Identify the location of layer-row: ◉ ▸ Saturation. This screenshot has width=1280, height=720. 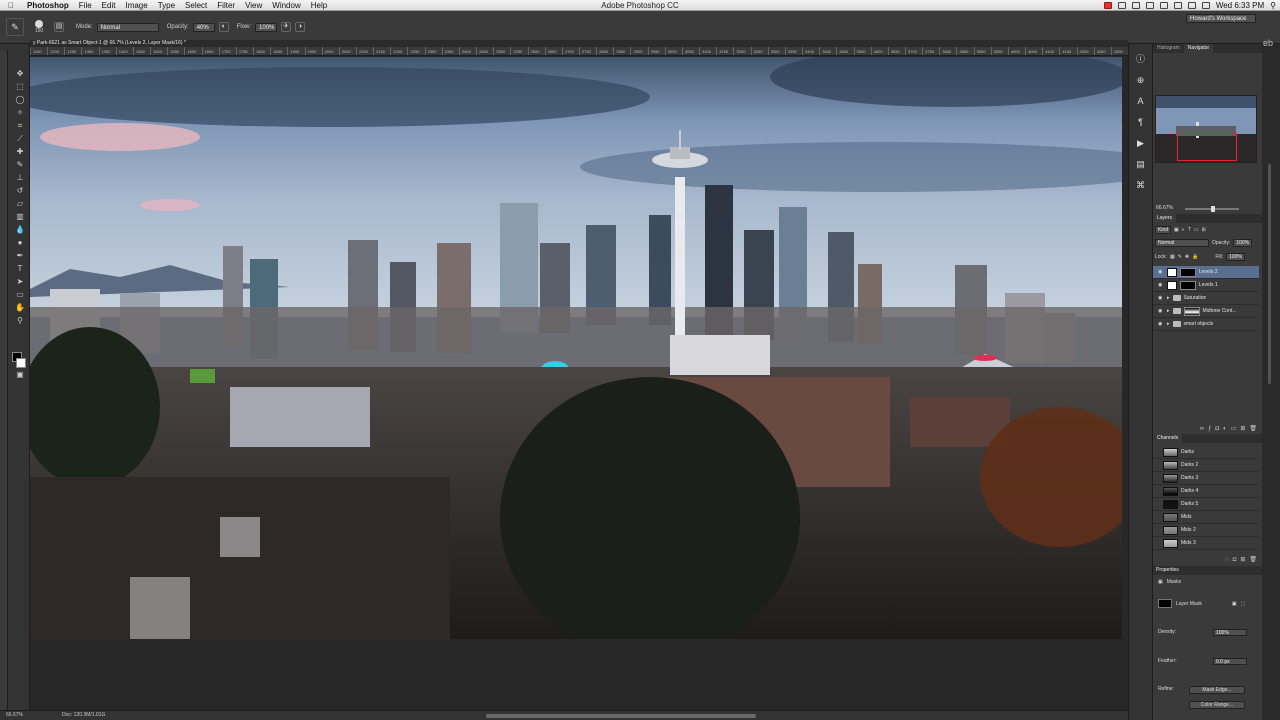
(1206, 298).